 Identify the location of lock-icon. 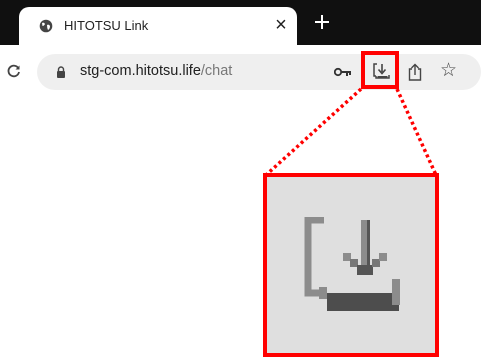
(61, 72).